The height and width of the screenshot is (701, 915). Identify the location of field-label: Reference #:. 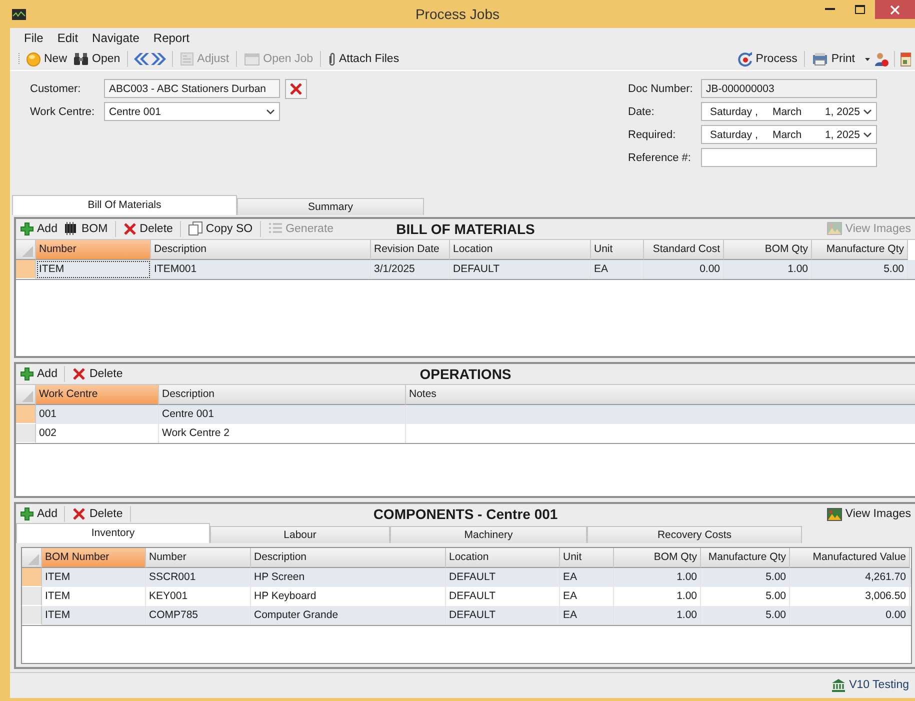
(660, 158).